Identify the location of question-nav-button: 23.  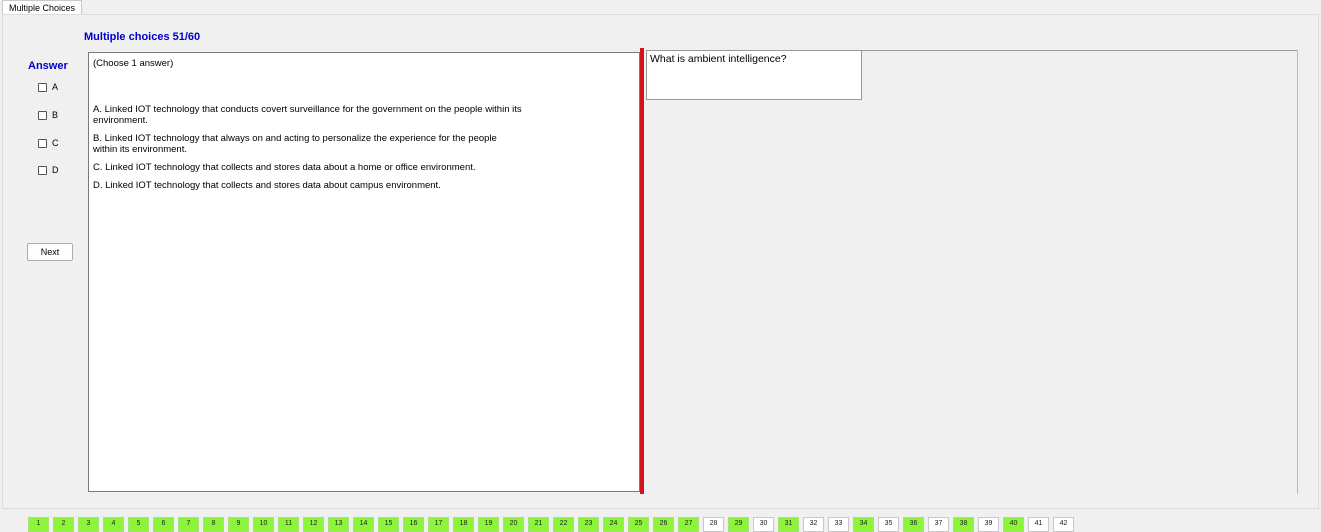
(588, 524).